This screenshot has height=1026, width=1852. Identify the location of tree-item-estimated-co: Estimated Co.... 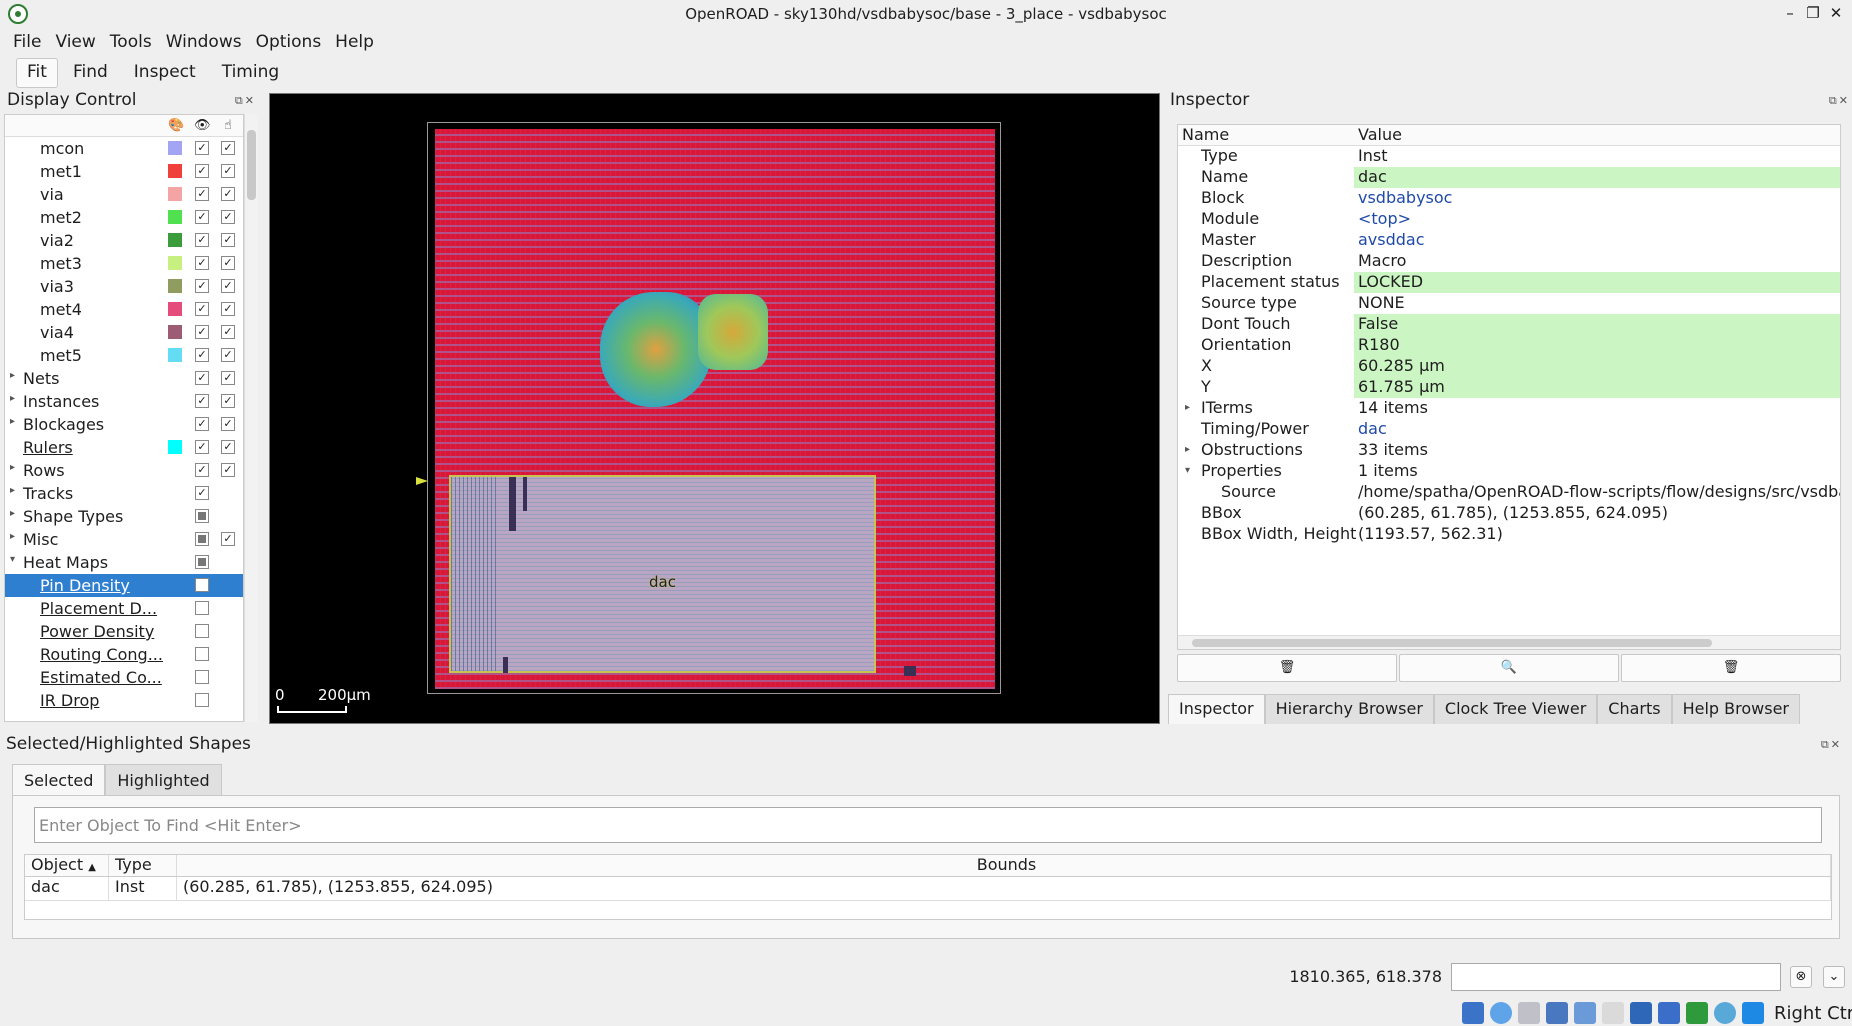
(124, 677).